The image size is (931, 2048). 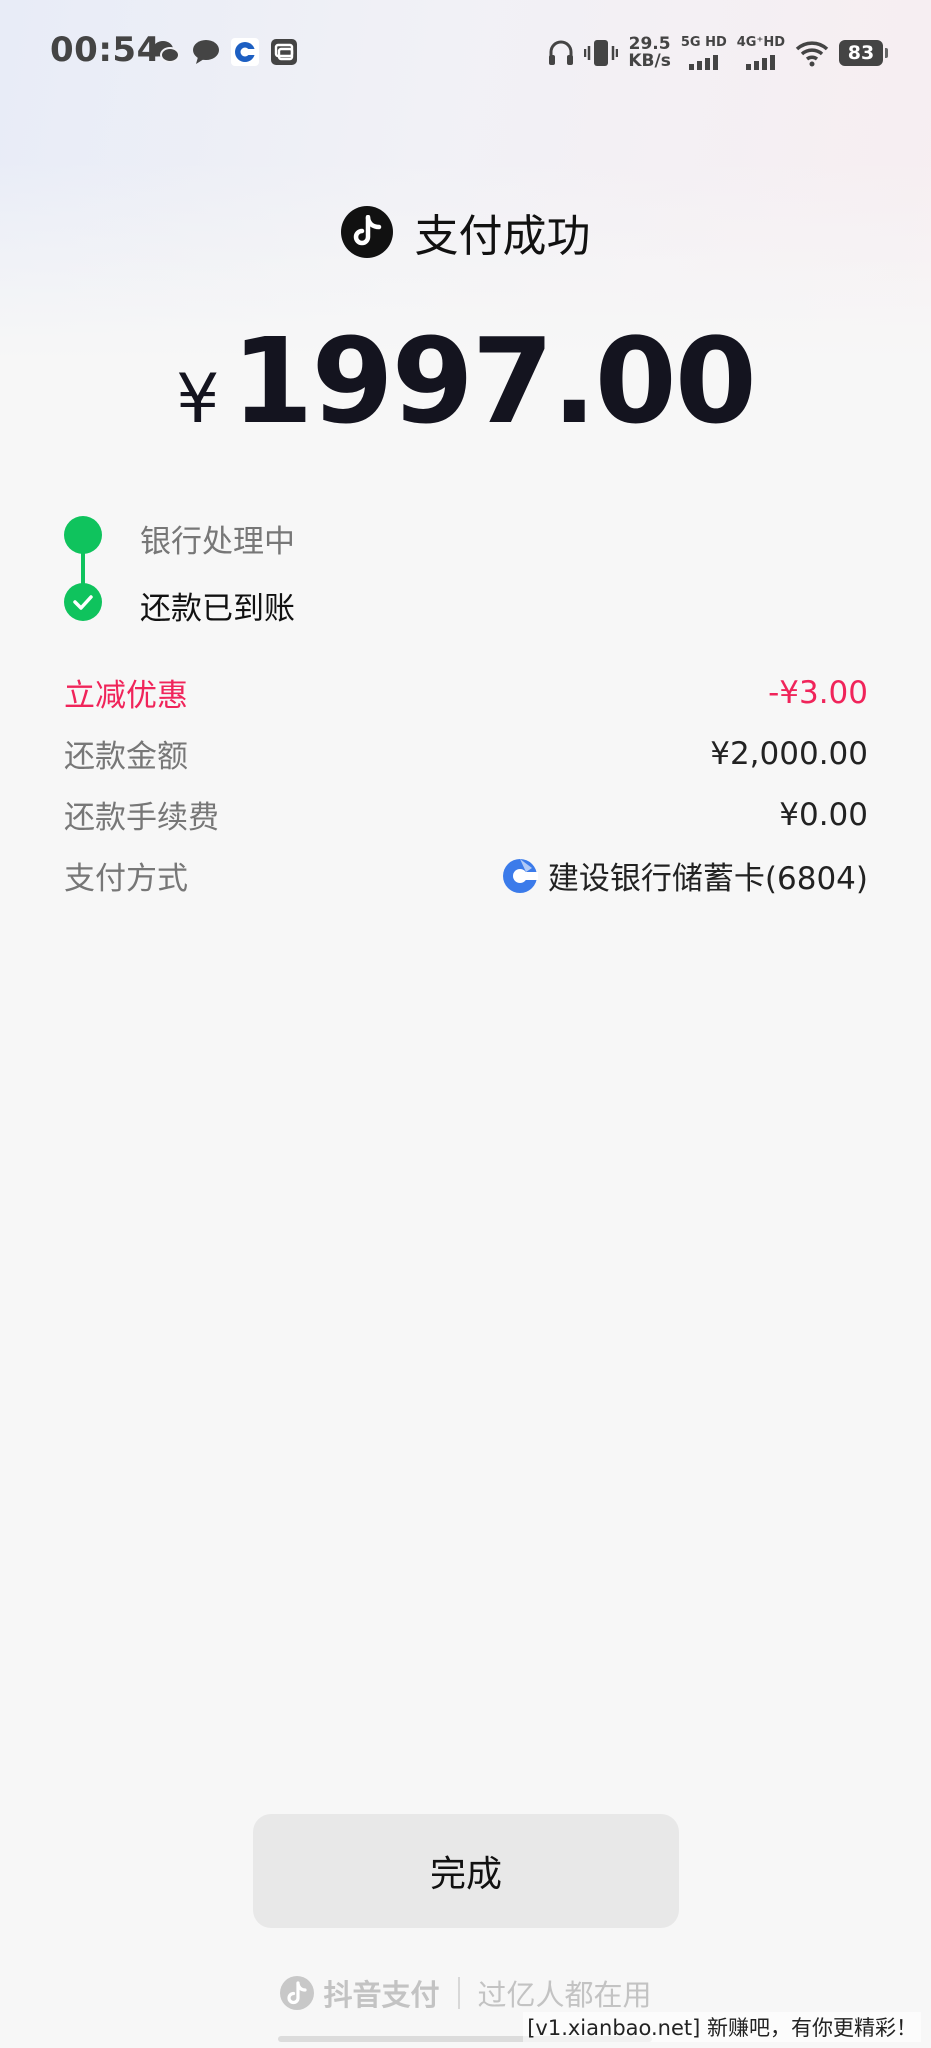 What do you see at coordinates (217, 609) in the screenshot?
I see `timeline-step-label: 还款已到账` at bounding box center [217, 609].